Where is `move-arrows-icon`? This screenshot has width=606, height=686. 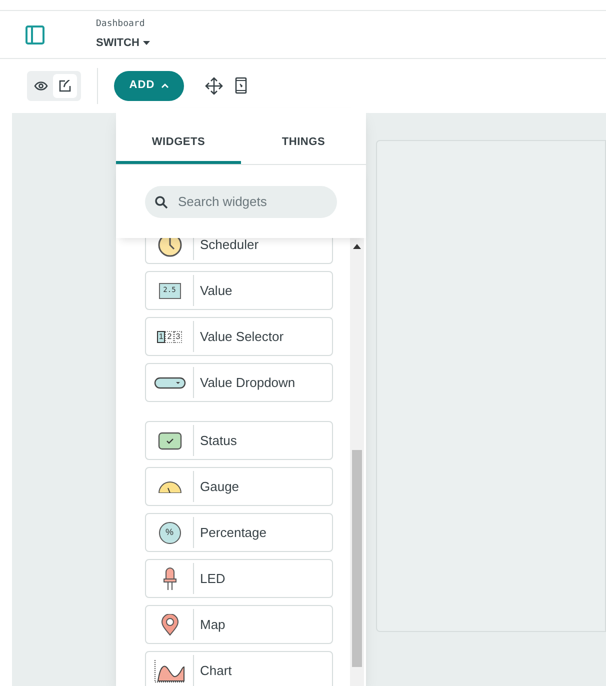
move-arrows-icon is located at coordinates (214, 85).